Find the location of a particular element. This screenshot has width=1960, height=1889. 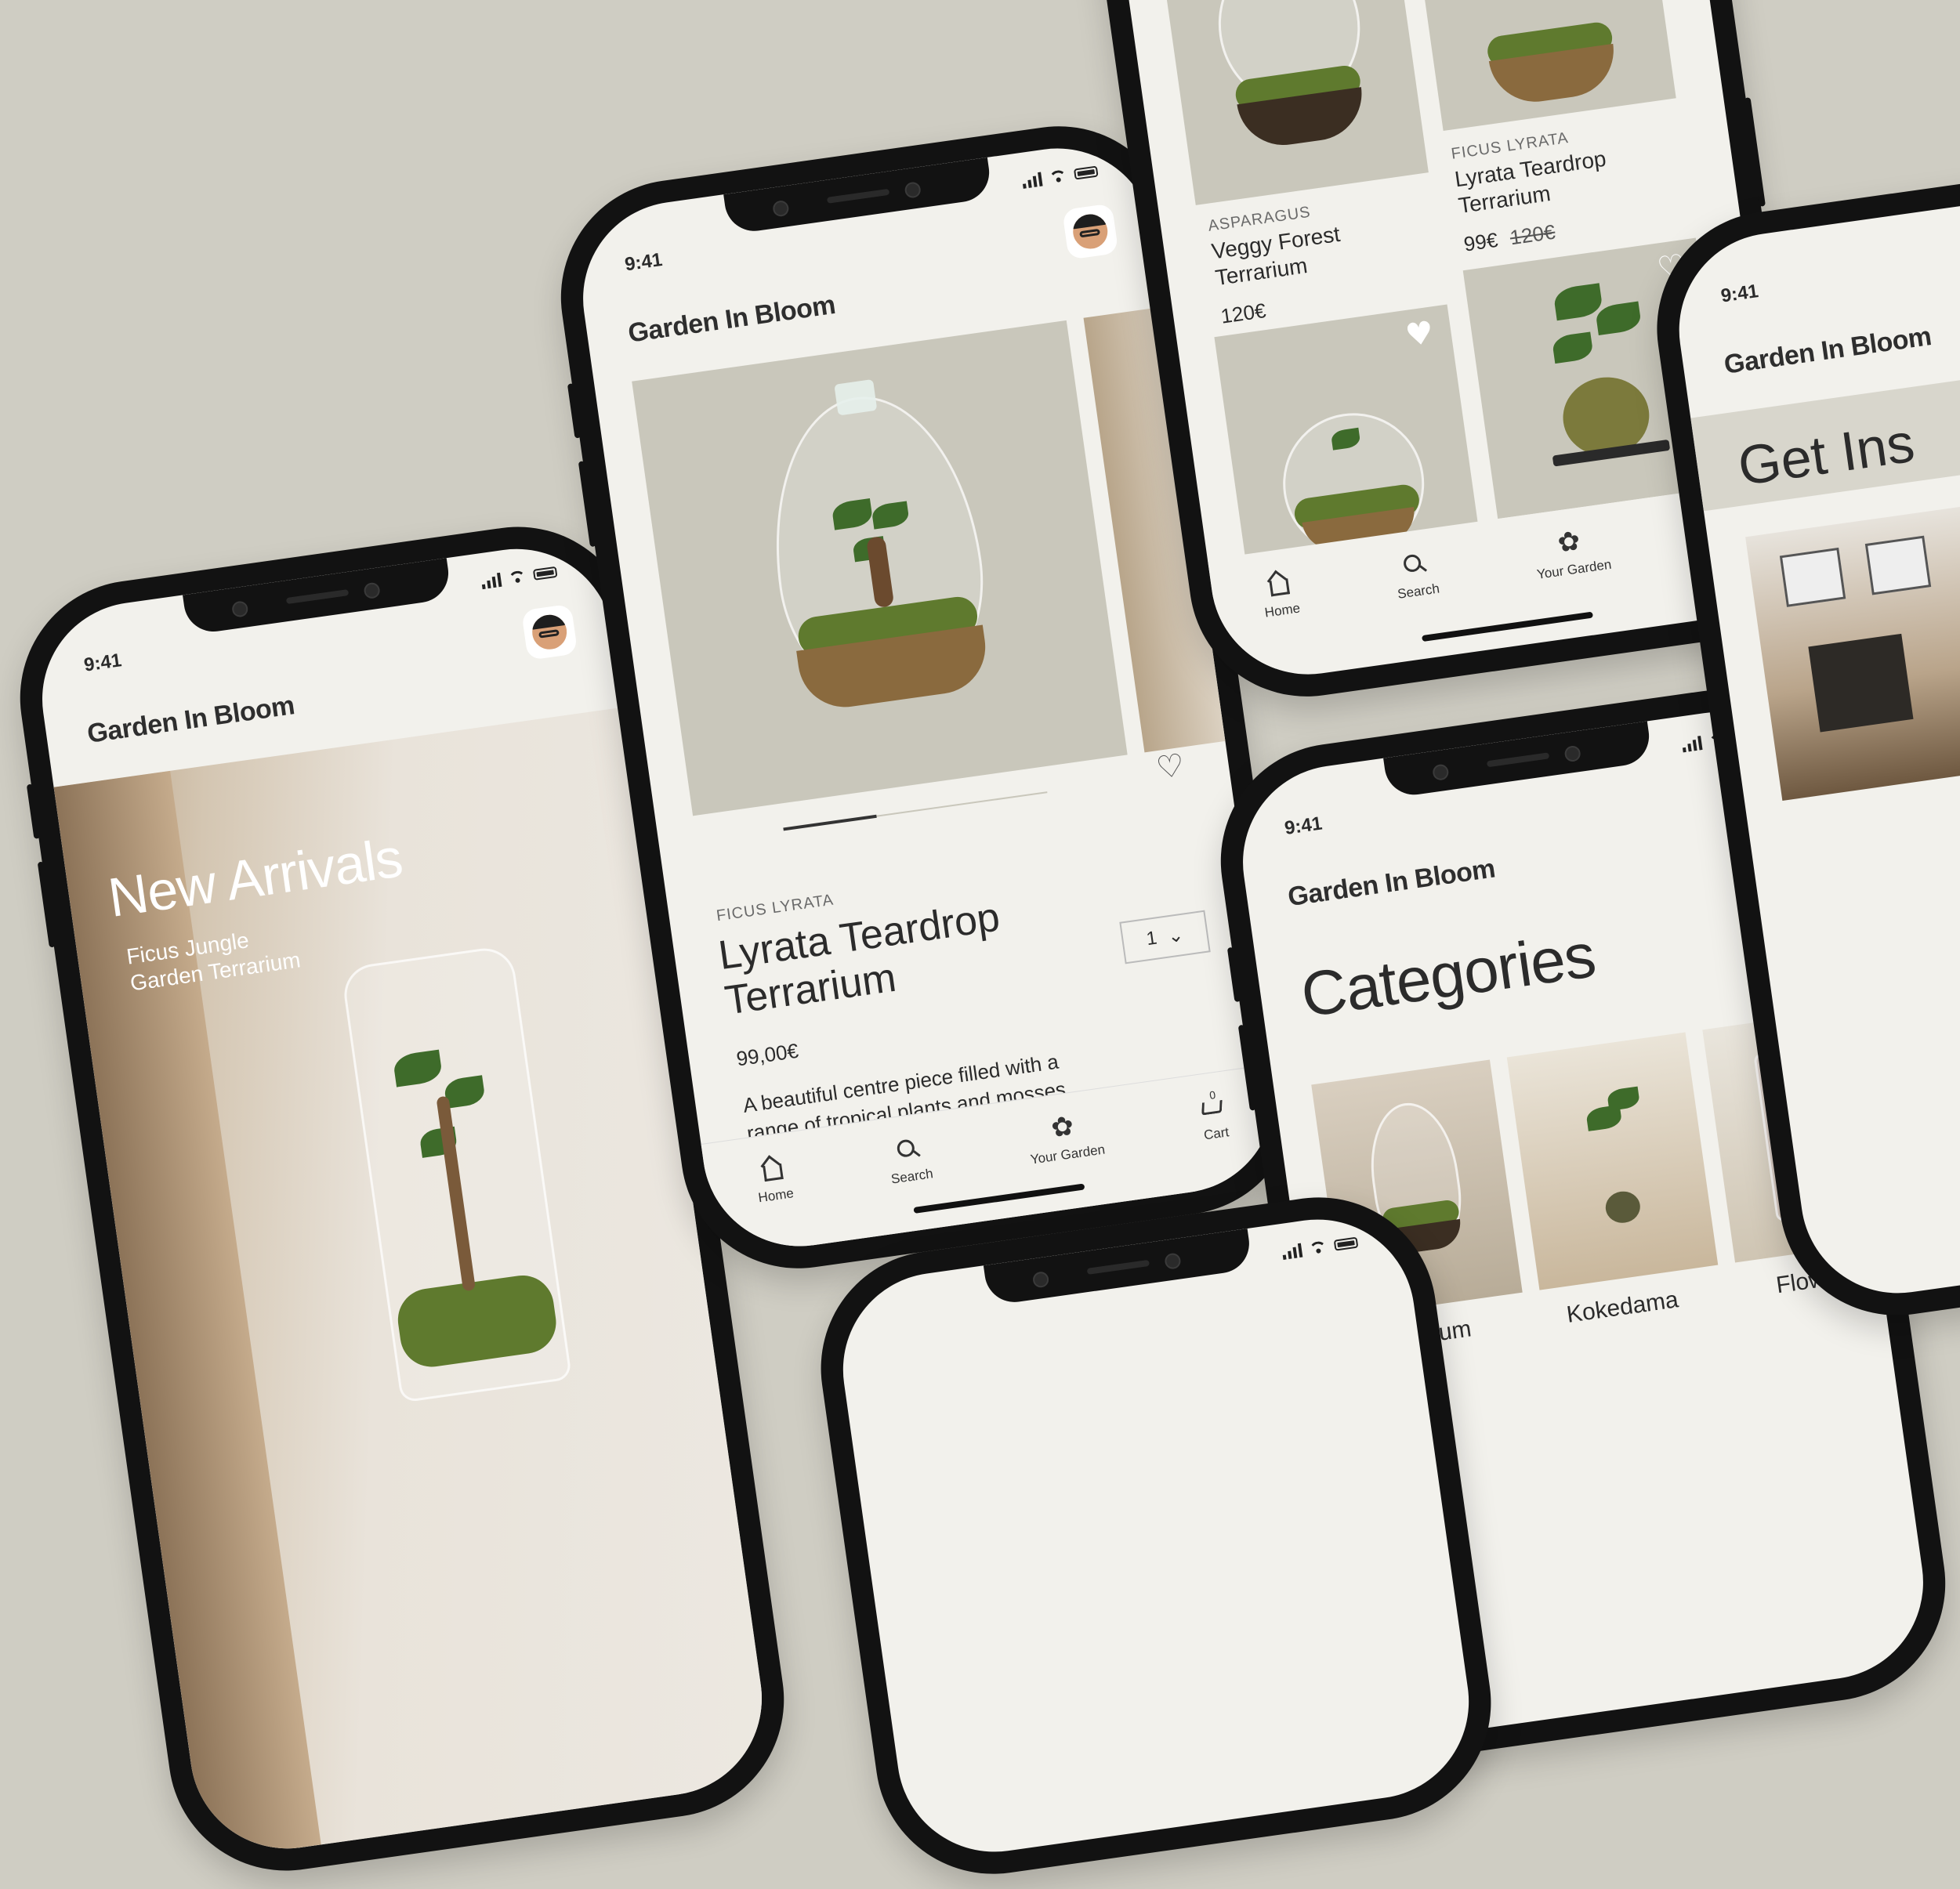

cart-icon is located at coordinates (1213, 1107).